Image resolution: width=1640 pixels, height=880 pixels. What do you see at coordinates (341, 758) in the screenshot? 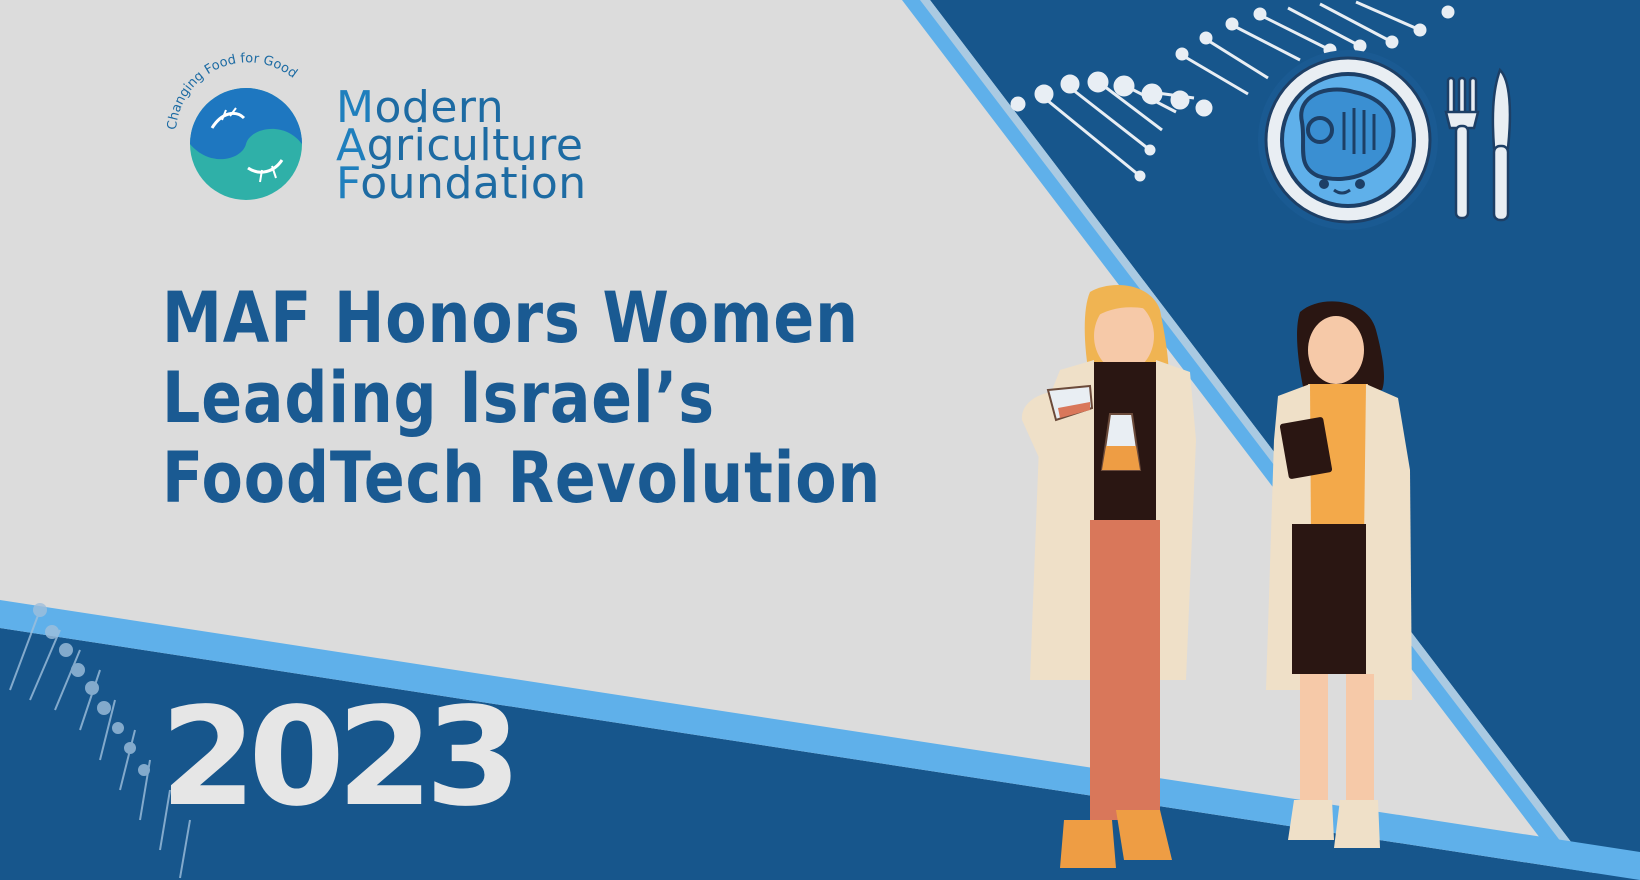
I see `year-label: 2023` at bounding box center [341, 758].